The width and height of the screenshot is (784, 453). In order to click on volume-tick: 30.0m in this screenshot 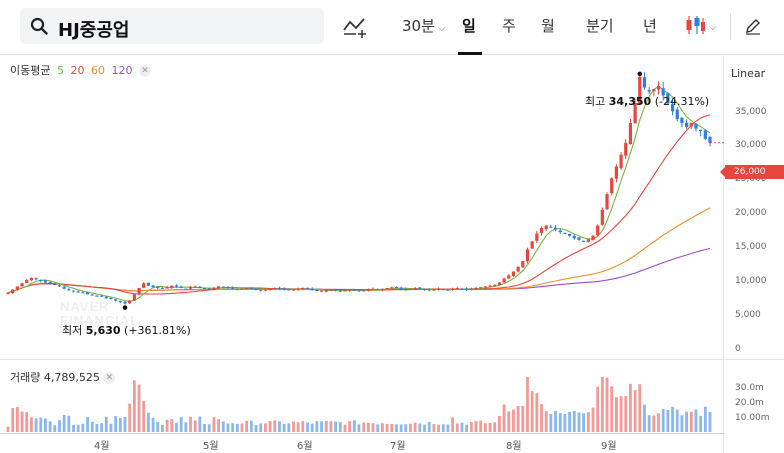, I will do `click(749, 388)`.